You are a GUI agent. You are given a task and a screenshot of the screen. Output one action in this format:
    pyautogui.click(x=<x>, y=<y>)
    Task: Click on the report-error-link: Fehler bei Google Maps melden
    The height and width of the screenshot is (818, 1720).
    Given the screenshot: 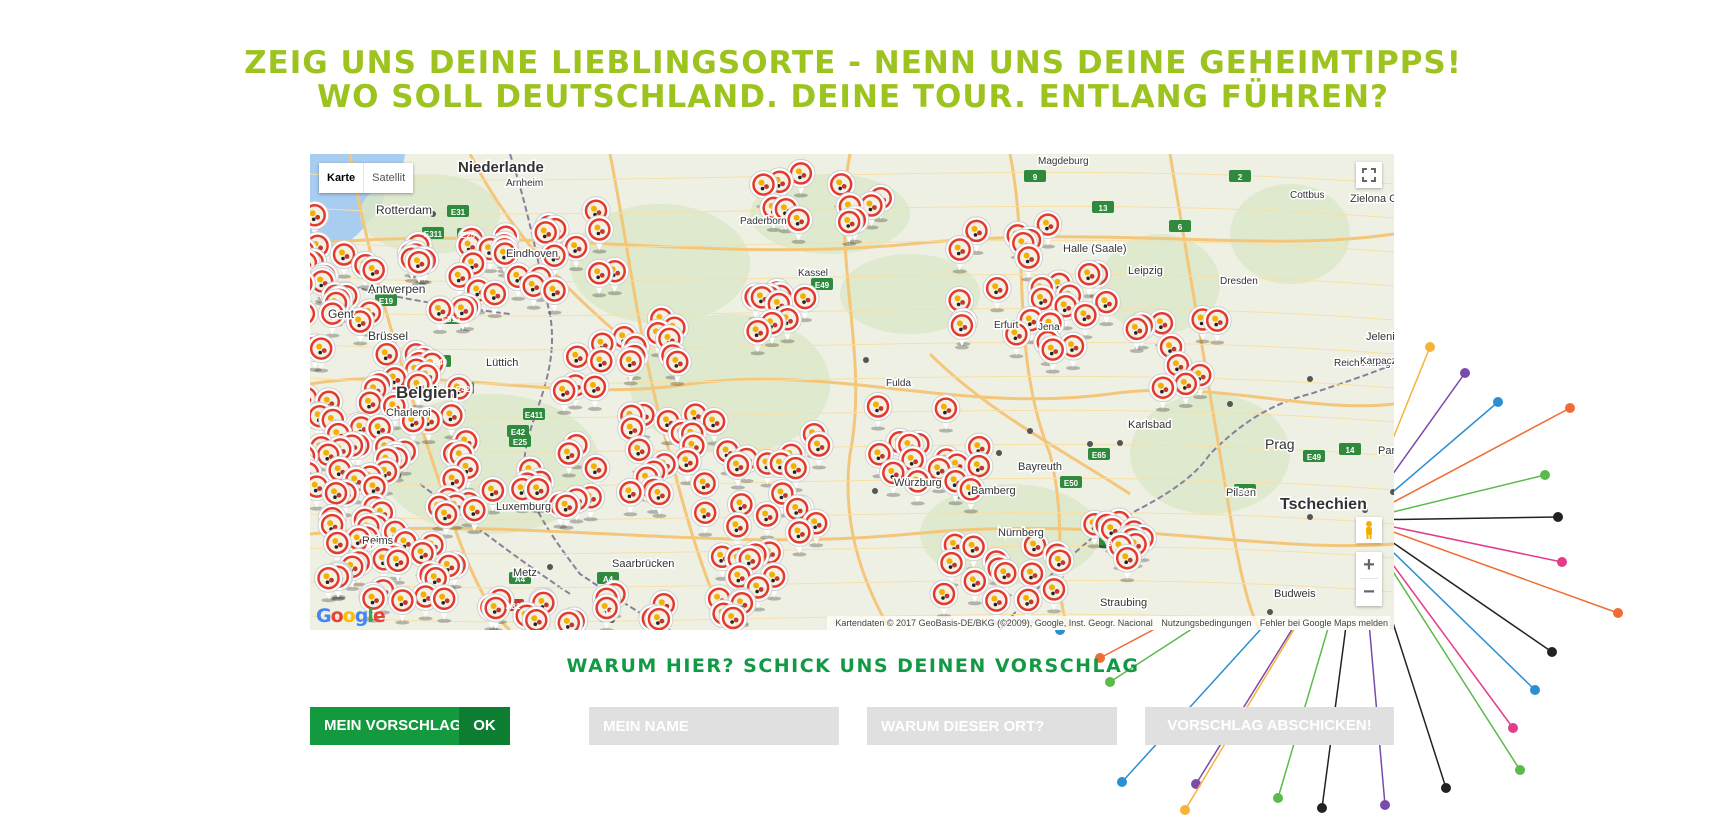 What is the action you would take?
    pyautogui.click(x=1324, y=623)
    